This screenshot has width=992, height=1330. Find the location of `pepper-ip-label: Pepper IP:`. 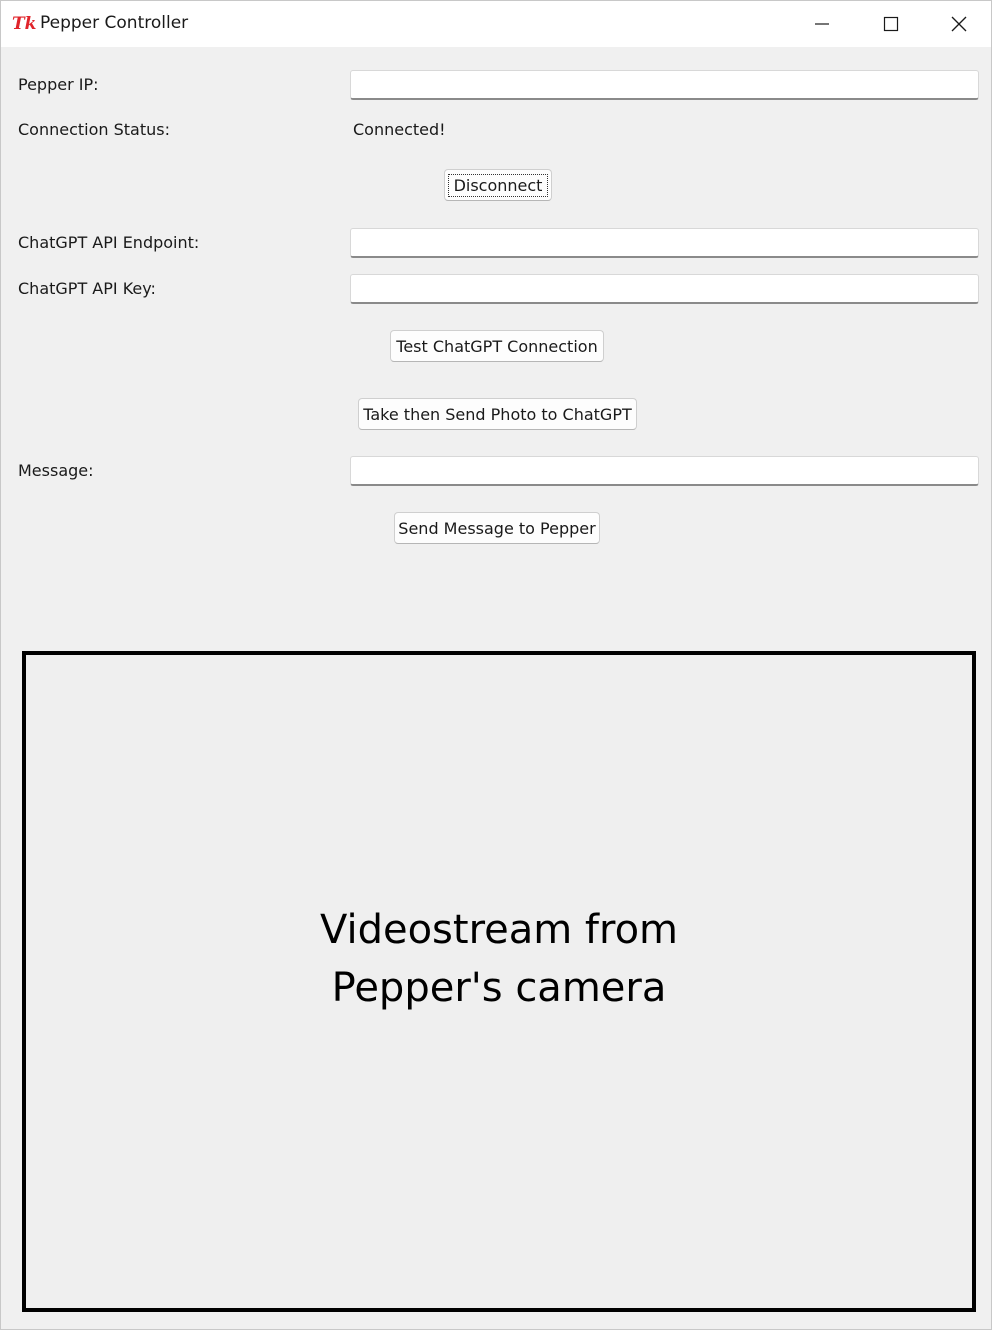

pepper-ip-label: Pepper IP: is located at coordinates (58, 84).